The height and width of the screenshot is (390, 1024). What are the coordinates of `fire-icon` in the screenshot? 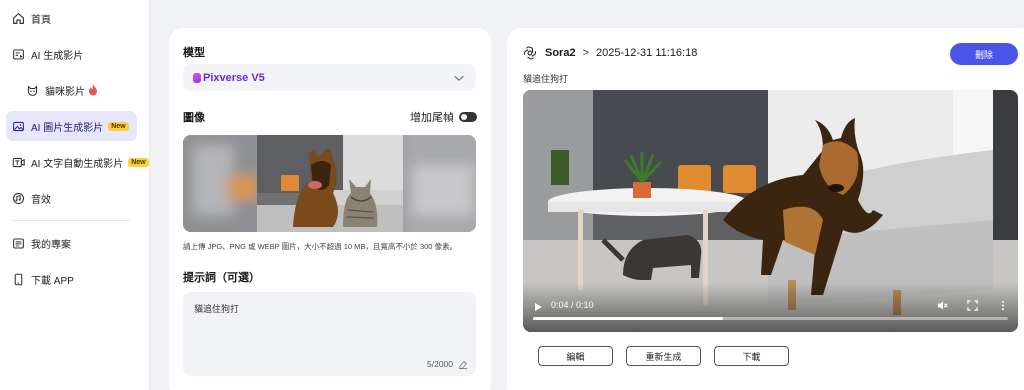 It's located at (93, 90).